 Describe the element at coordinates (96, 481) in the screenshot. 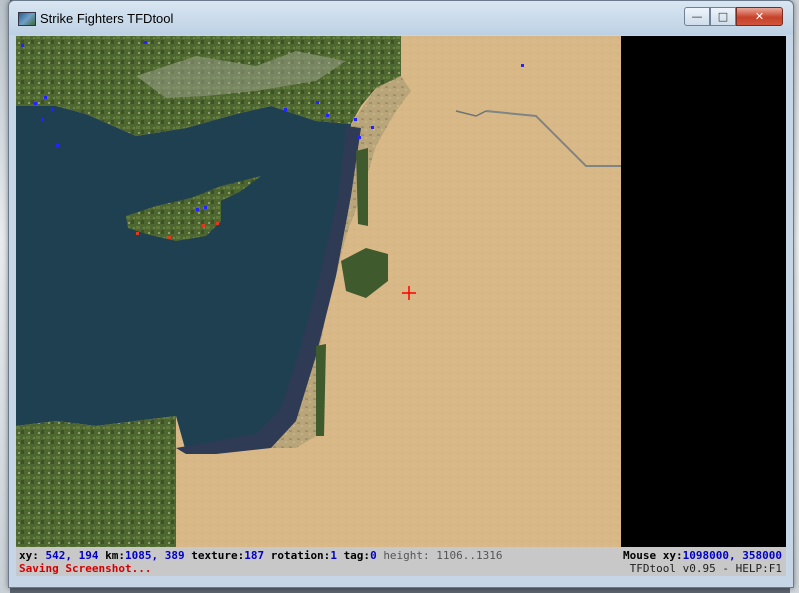

I see `southwest-landmass` at that location.